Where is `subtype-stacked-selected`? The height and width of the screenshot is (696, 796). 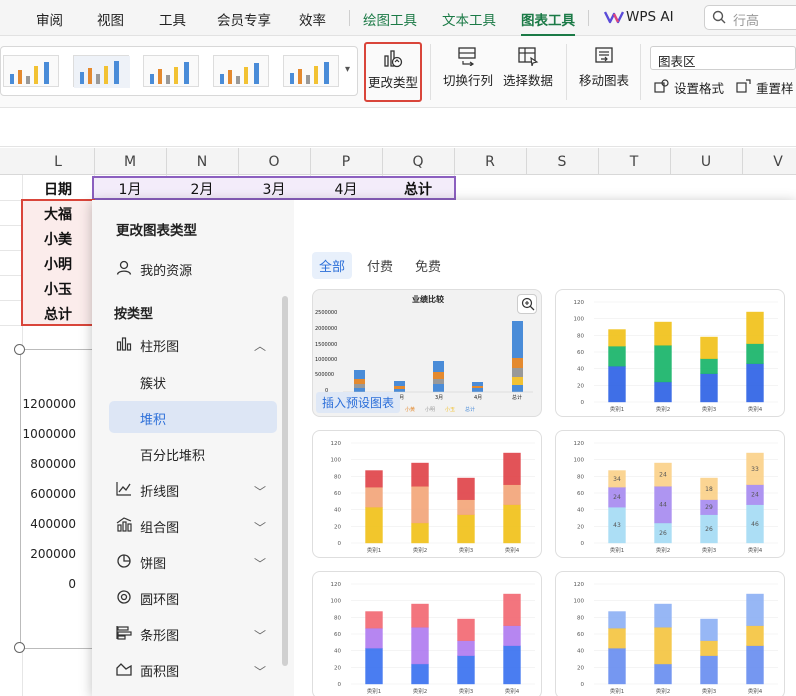
subtype-stacked-selected is located at coordinates (193, 417).